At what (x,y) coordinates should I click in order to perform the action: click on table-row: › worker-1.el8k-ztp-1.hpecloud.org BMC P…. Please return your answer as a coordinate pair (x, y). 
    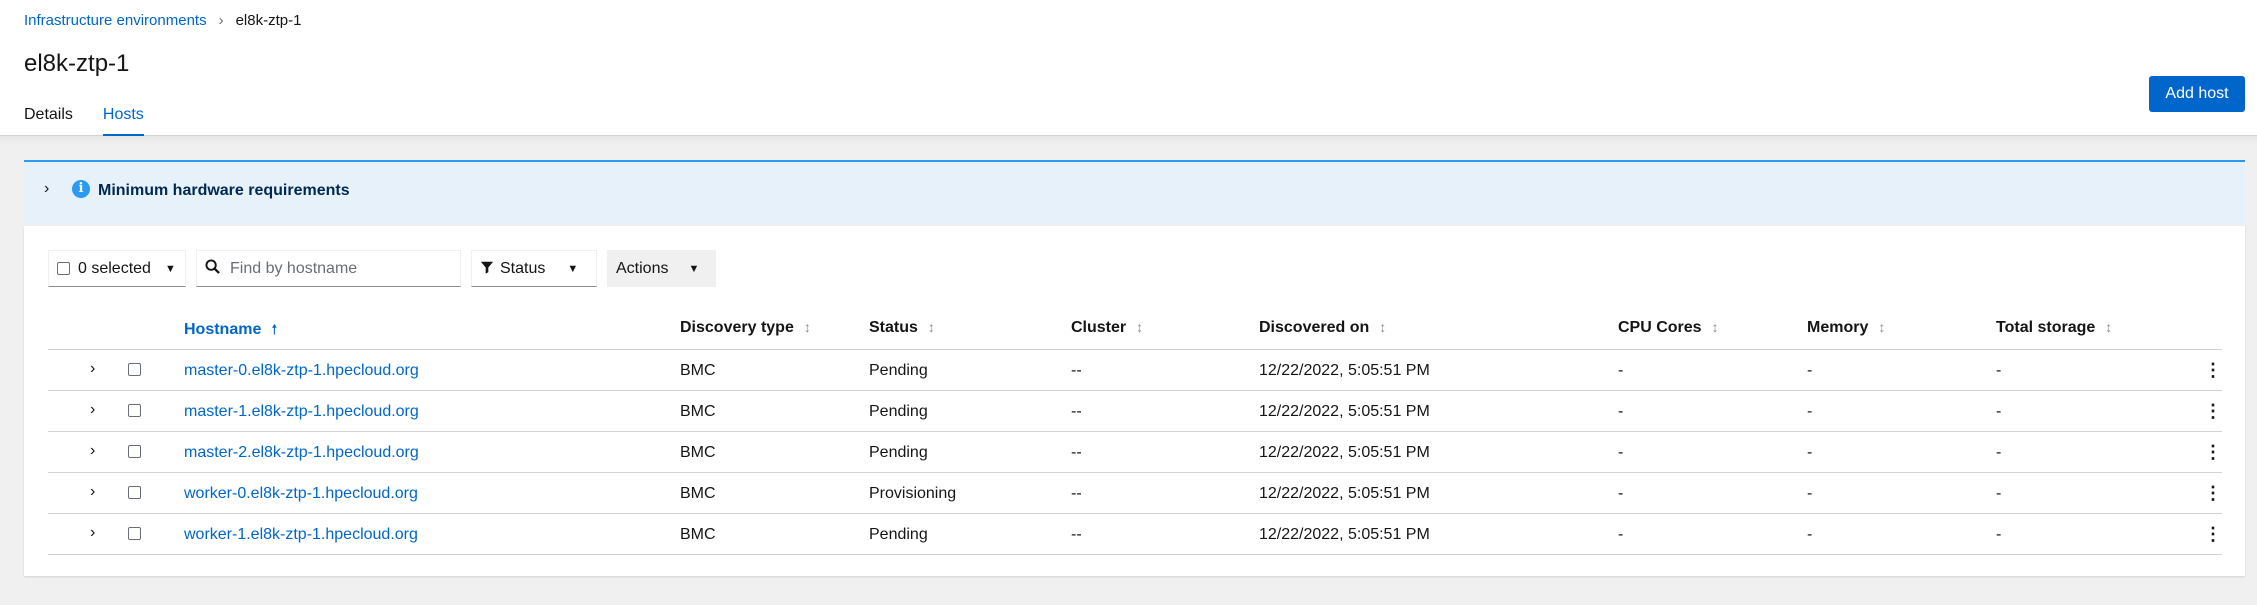
    Looking at the image, I should click on (1135, 534).